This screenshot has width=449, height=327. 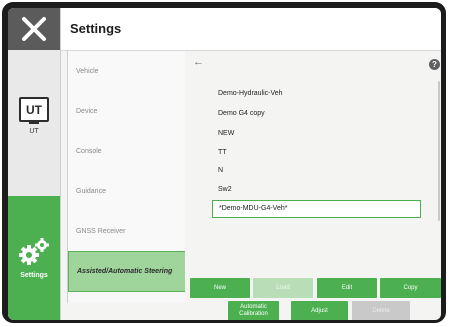 What do you see at coordinates (91, 191) in the screenshot?
I see `menu-item-label: Guidance` at bounding box center [91, 191].